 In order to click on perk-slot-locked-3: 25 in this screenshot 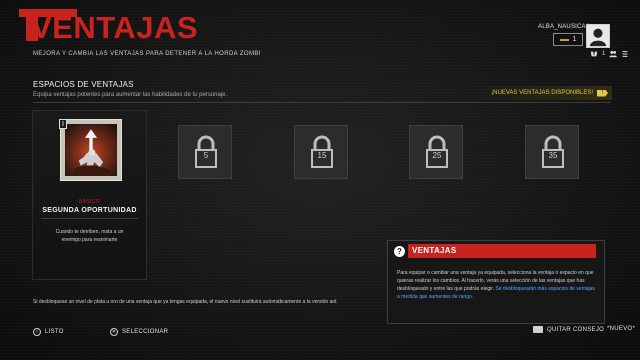, I will do `click(436, 152)`.